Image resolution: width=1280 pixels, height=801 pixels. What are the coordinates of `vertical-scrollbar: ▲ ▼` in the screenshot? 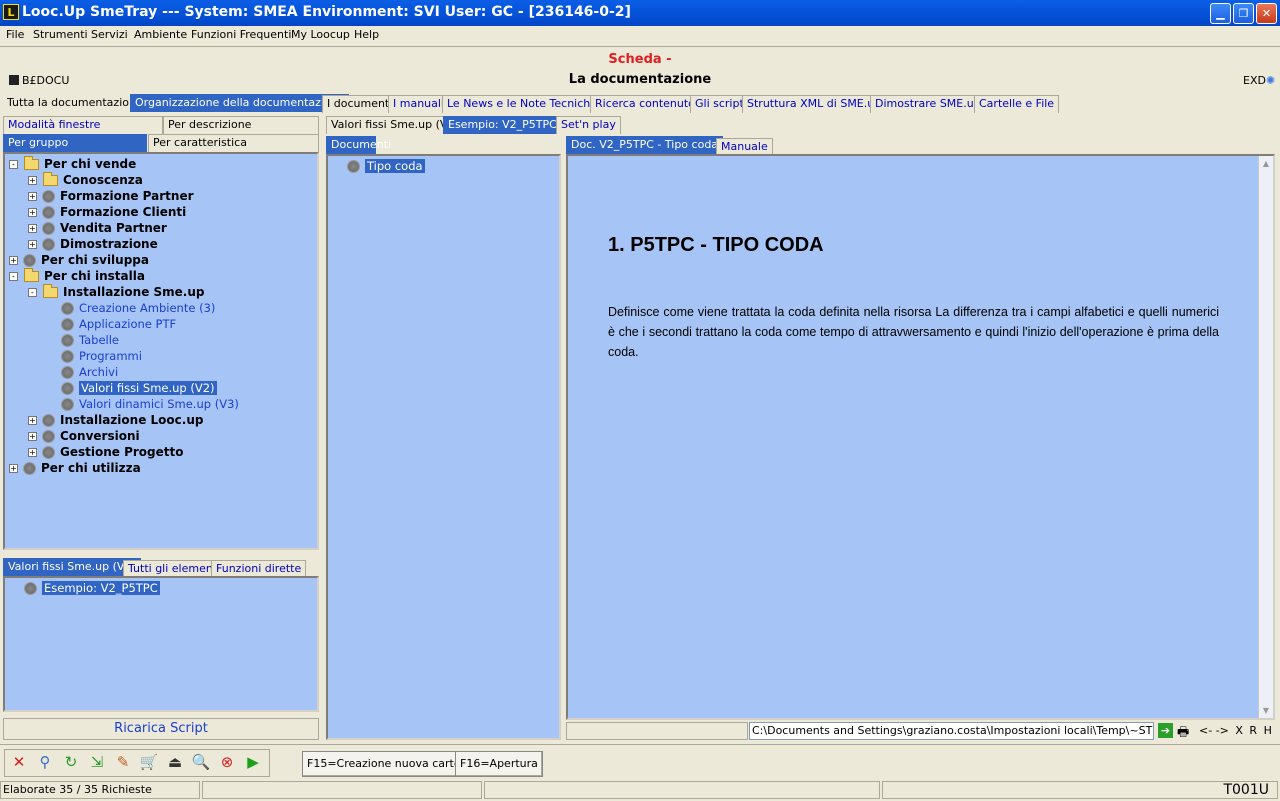 It's located at (1265, 437).